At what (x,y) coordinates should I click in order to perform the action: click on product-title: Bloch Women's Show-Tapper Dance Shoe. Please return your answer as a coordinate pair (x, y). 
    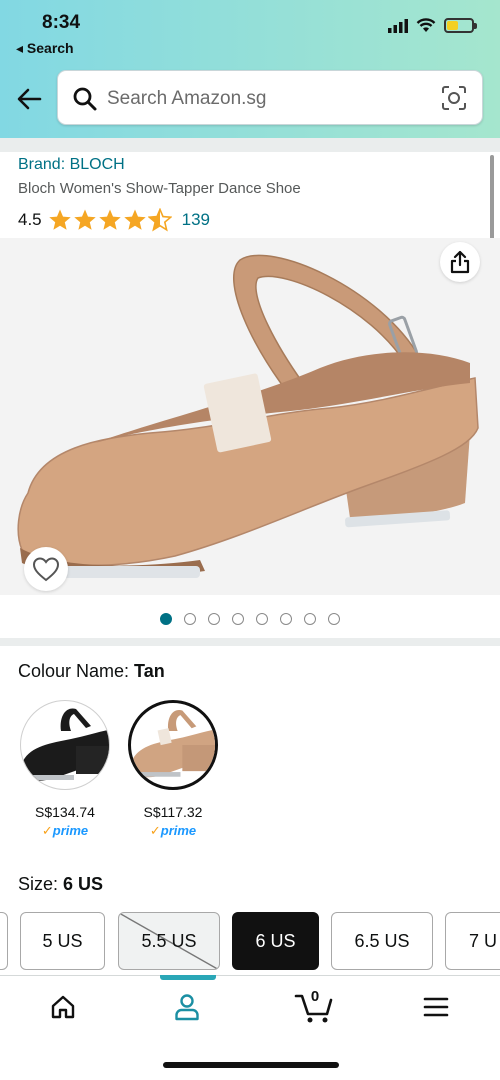
    Looking at the image, I should click on (159, 188).